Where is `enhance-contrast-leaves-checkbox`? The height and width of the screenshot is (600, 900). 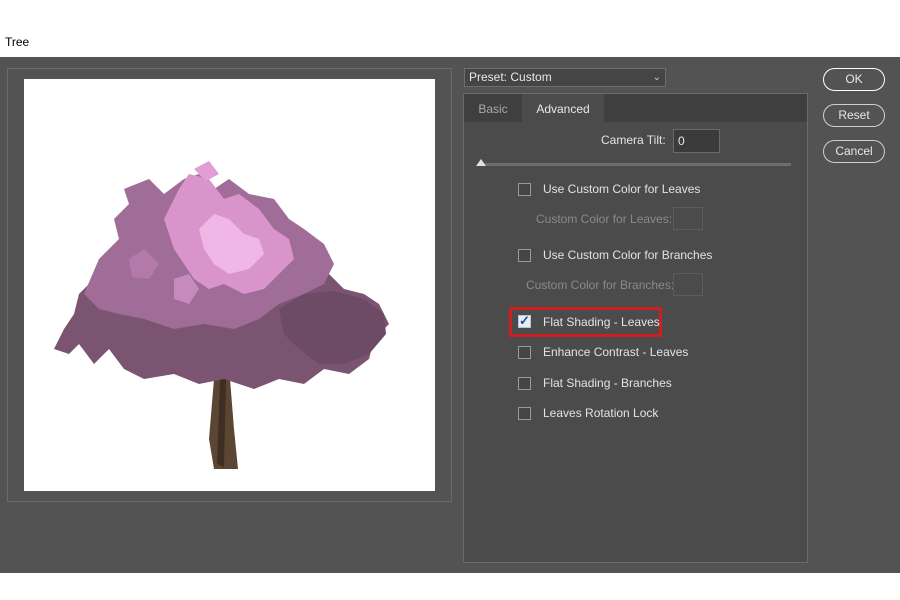 enhance-contrast-leaves-checkbox is located at coordinates (524, 352).